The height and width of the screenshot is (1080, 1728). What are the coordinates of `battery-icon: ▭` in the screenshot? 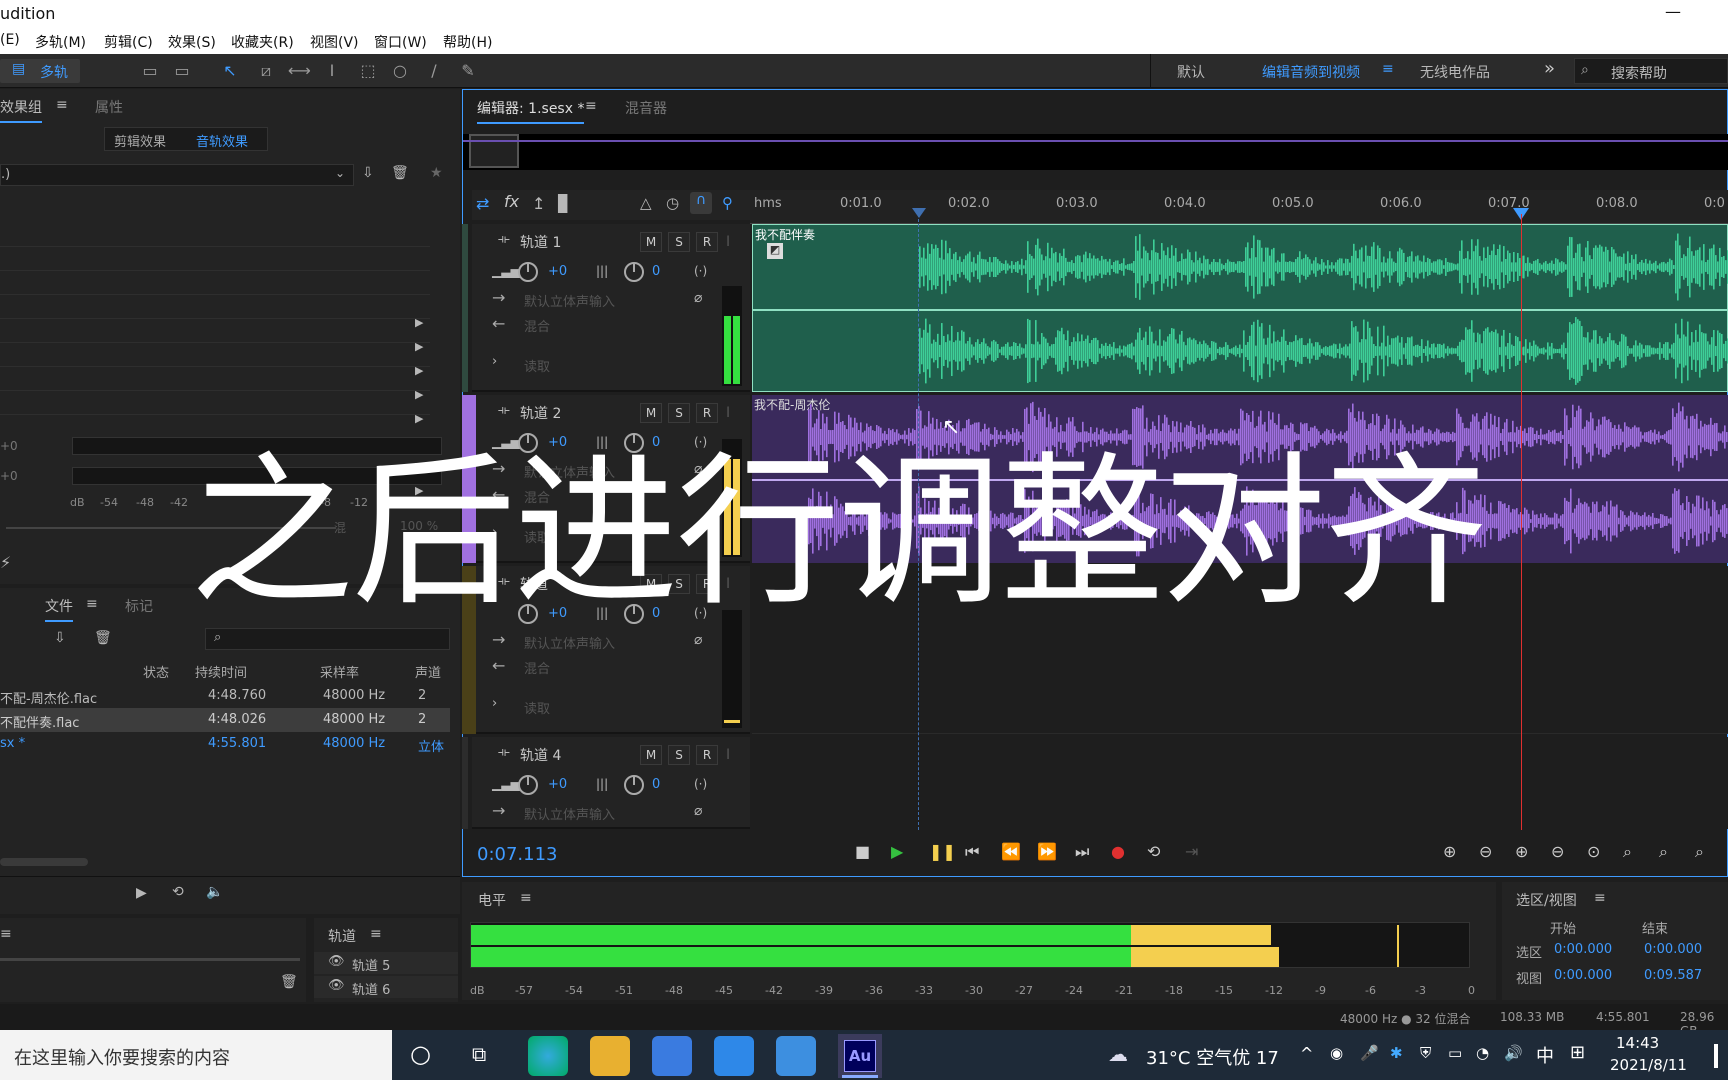 It's located at (1455, 1053).